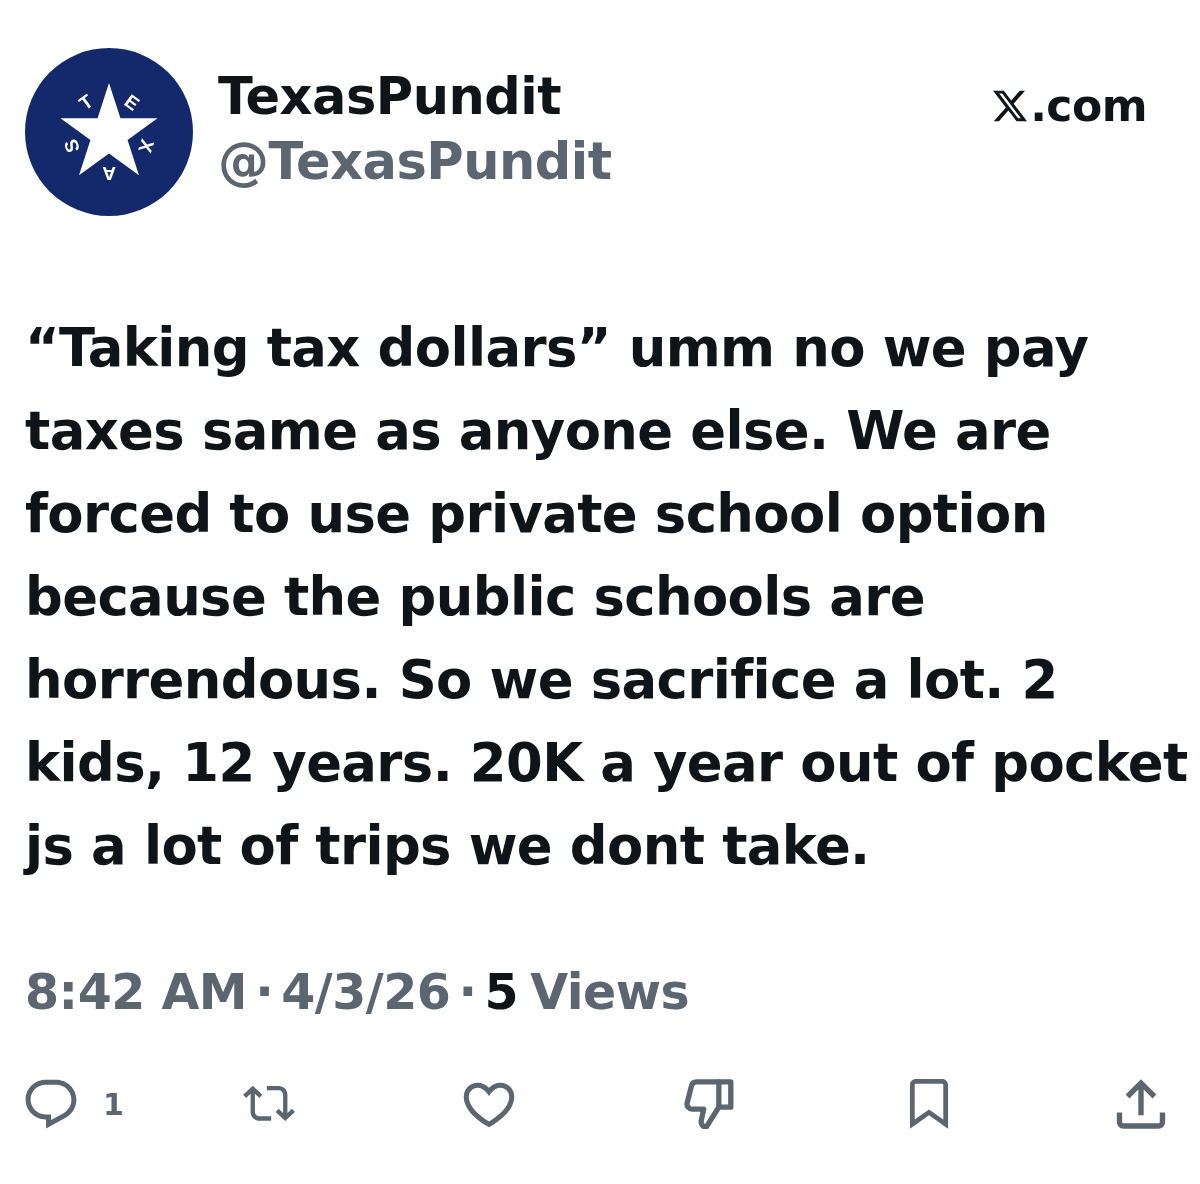 The height and width of the screenshot is (1184, 1200). Describe the element at coordinates (132, 102) in the screenshot. I see `avatar-letter: E` at that location.